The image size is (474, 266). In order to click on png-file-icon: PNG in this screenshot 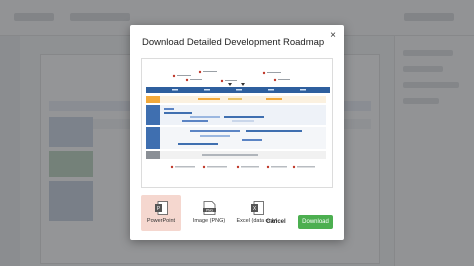, I will do `click(209, 208)`.